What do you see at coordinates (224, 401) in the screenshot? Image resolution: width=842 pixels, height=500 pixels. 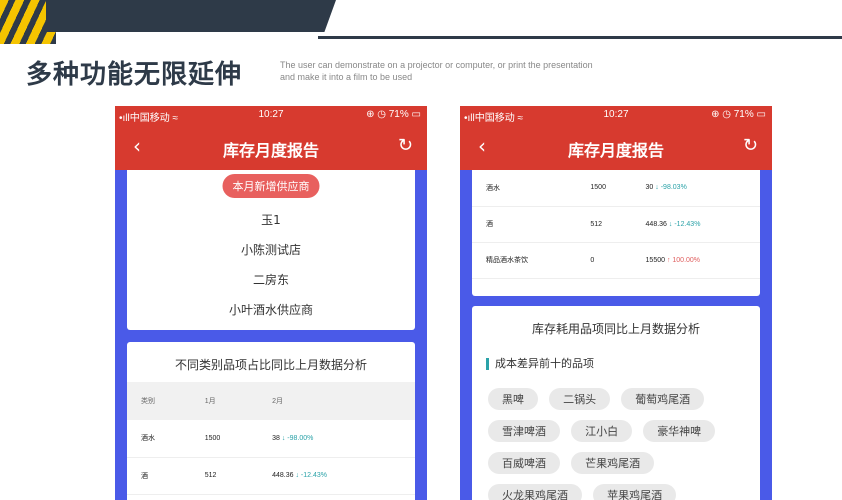 I see `column-header: 1月` at bounding box center [224, 401].